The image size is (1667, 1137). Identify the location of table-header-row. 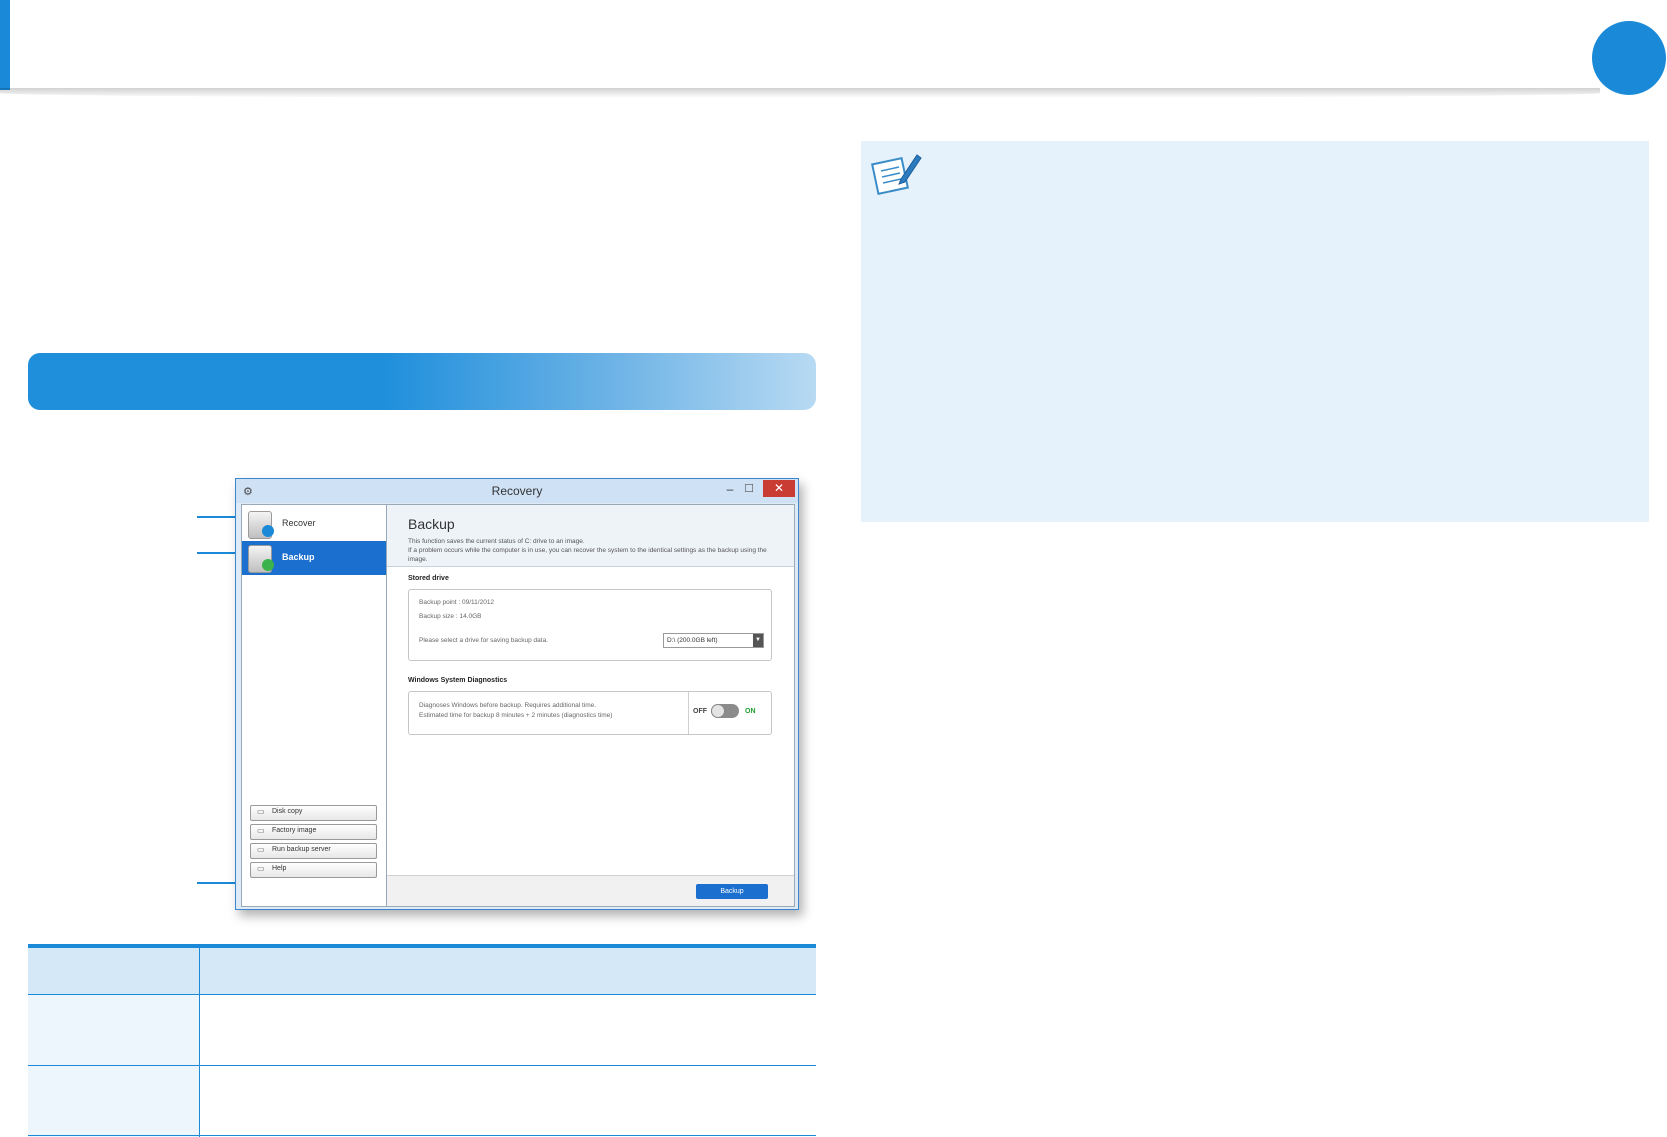
(422, 971).